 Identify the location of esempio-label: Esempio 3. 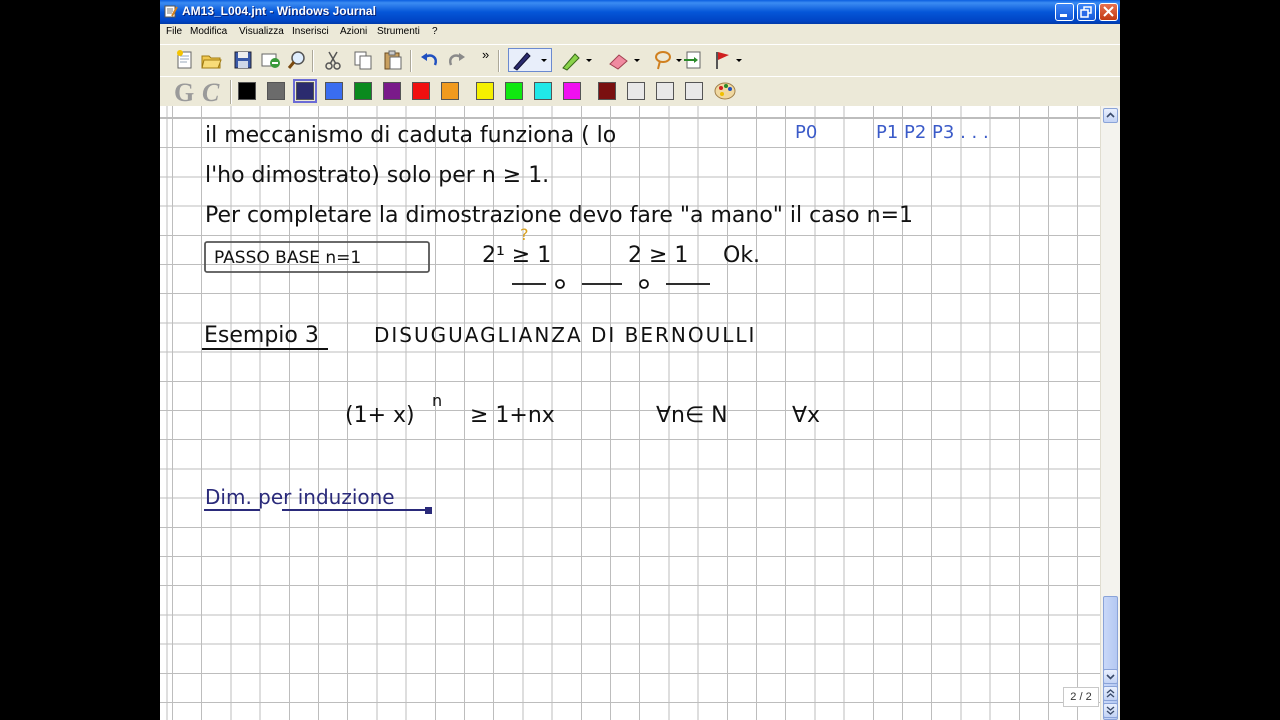
(261, 335).